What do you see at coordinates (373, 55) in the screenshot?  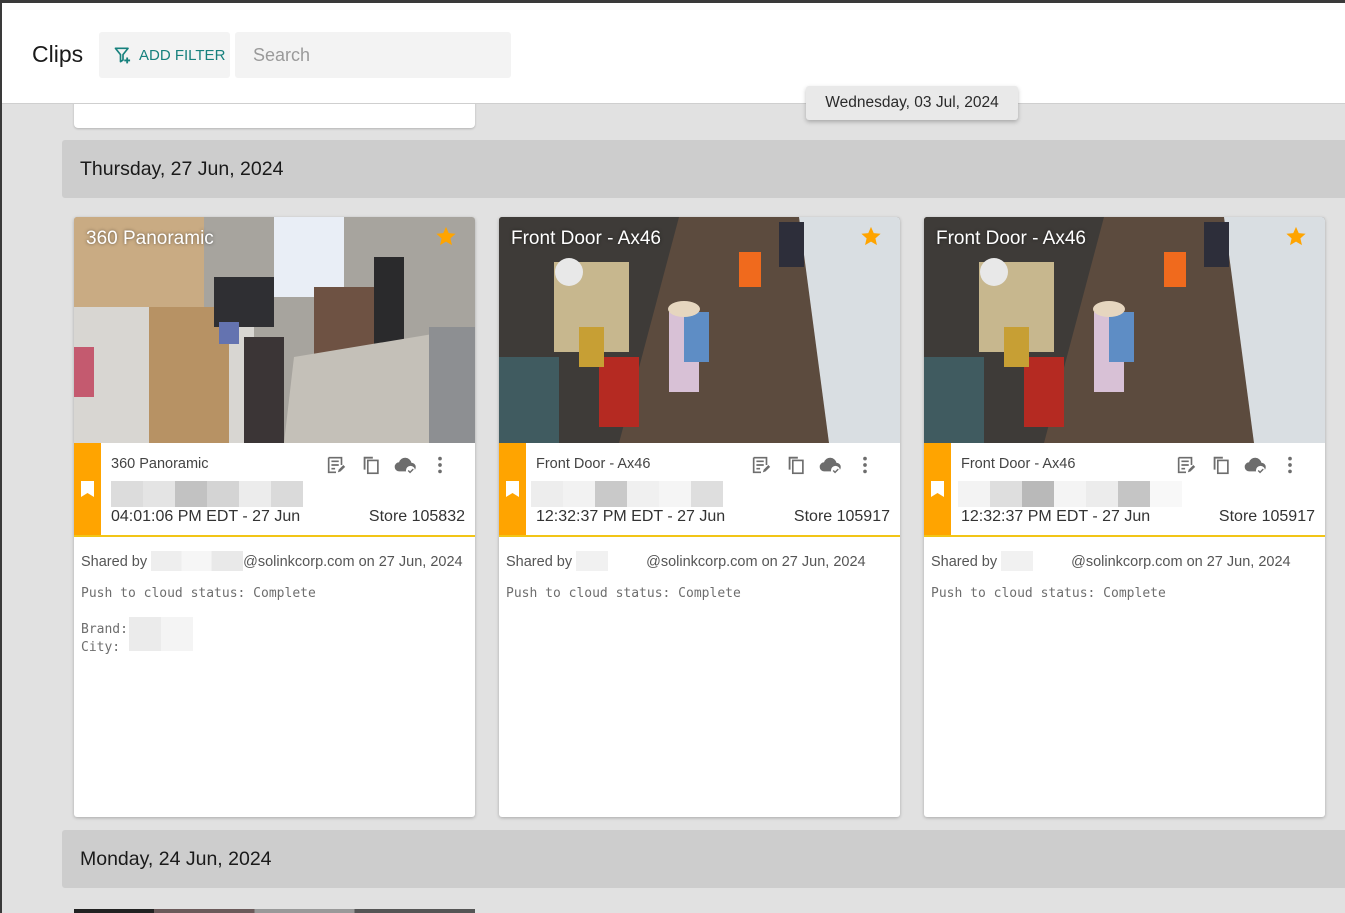 I see `search-input` at bounding box center [373, 55].